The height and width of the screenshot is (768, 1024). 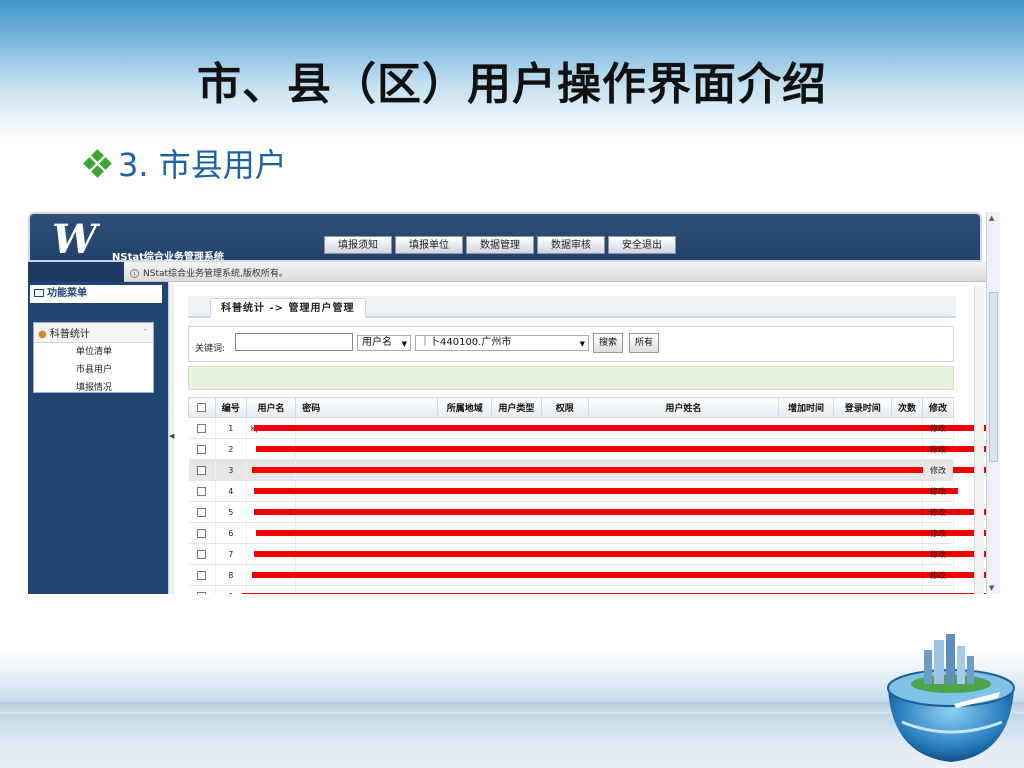 What do you see at coordinates (202, 407) in the screenshot?
I see `select-all-checkbox` at bounding box center [202, 407].